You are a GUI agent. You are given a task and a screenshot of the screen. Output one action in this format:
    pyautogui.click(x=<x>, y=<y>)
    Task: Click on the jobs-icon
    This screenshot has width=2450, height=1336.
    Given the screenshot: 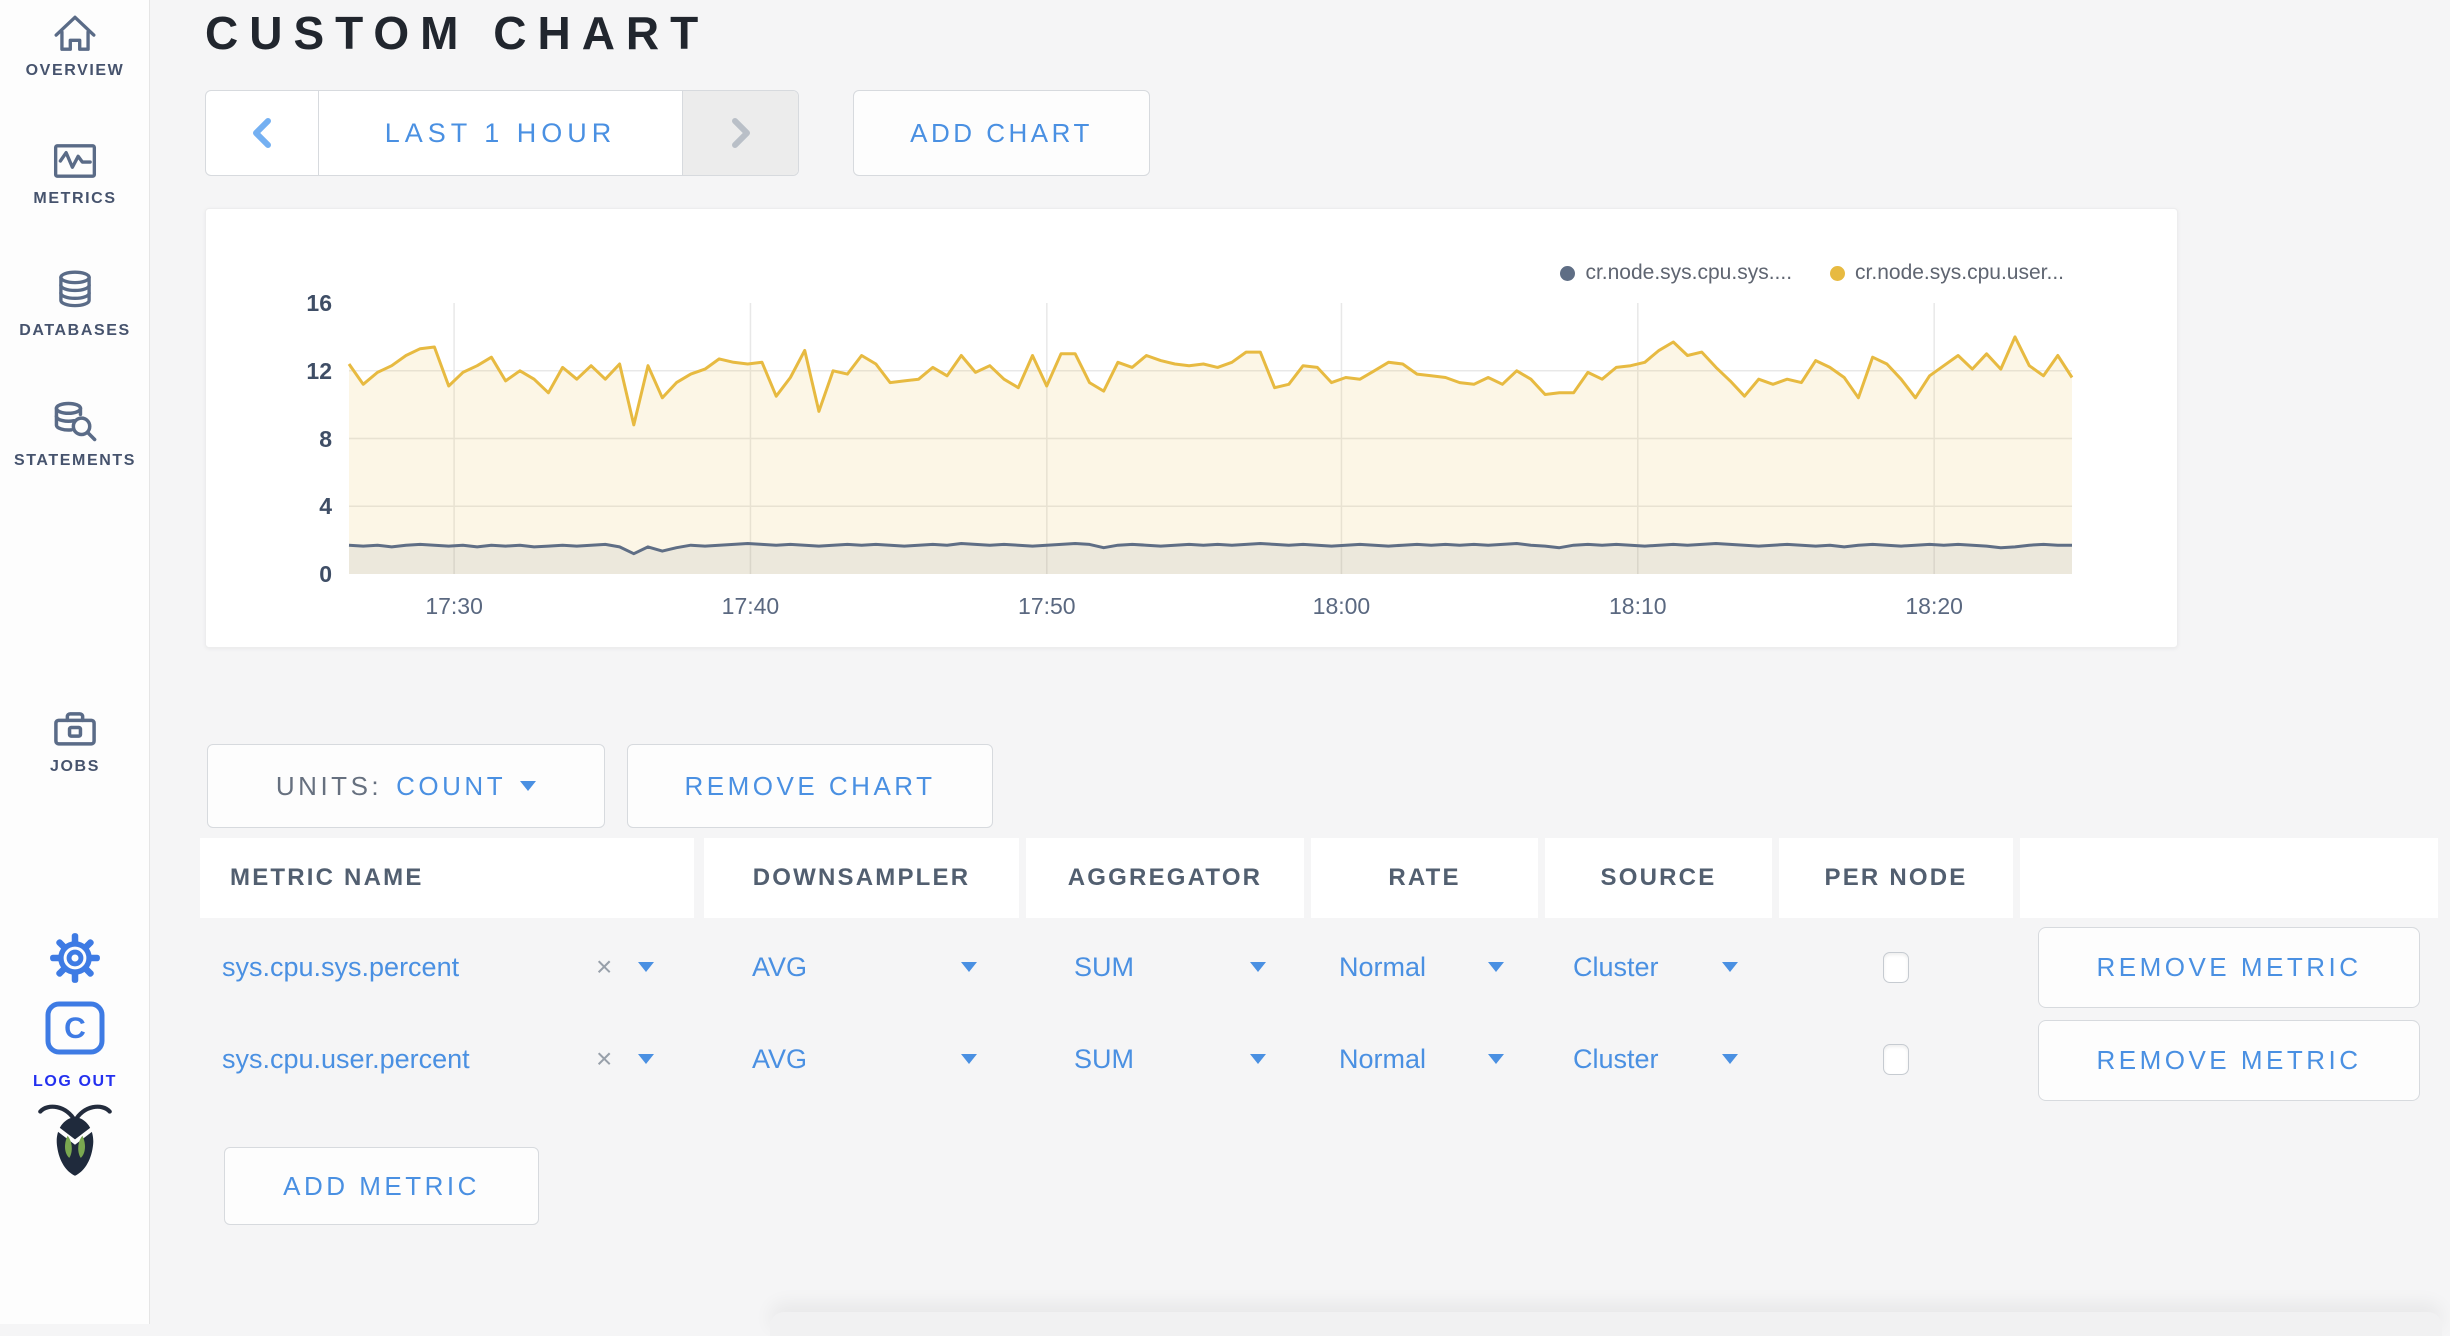 What is the action you would take?
    pyautogui.click(x=75, y=729)
    